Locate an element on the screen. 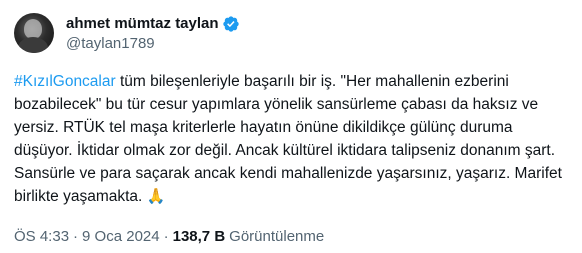 The height and width of the screenshot is (253, 582). avatar is located at coordinates (34, 33).